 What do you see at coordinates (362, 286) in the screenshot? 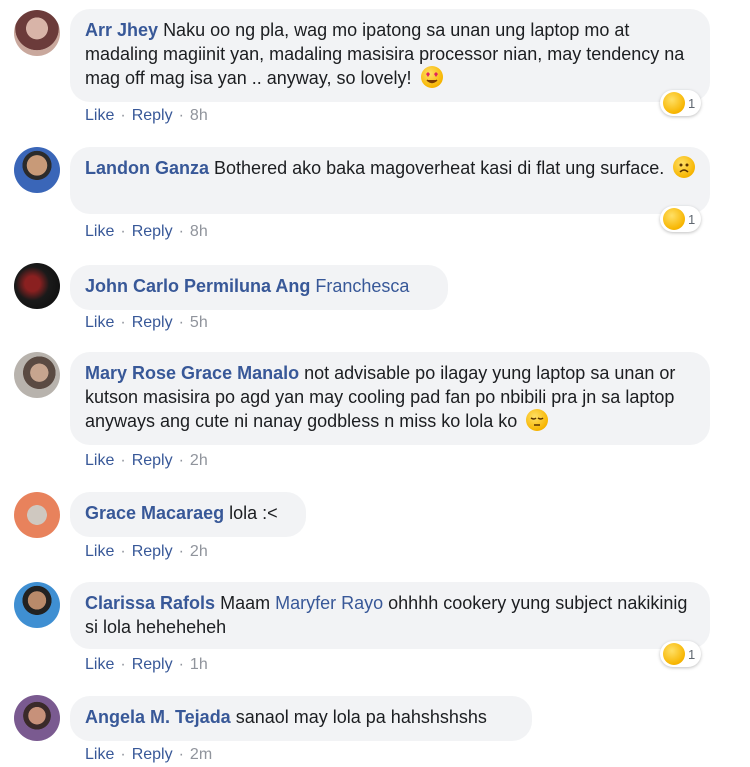
I see `mention-link: Franchesca` at bounding box center [362, 286].